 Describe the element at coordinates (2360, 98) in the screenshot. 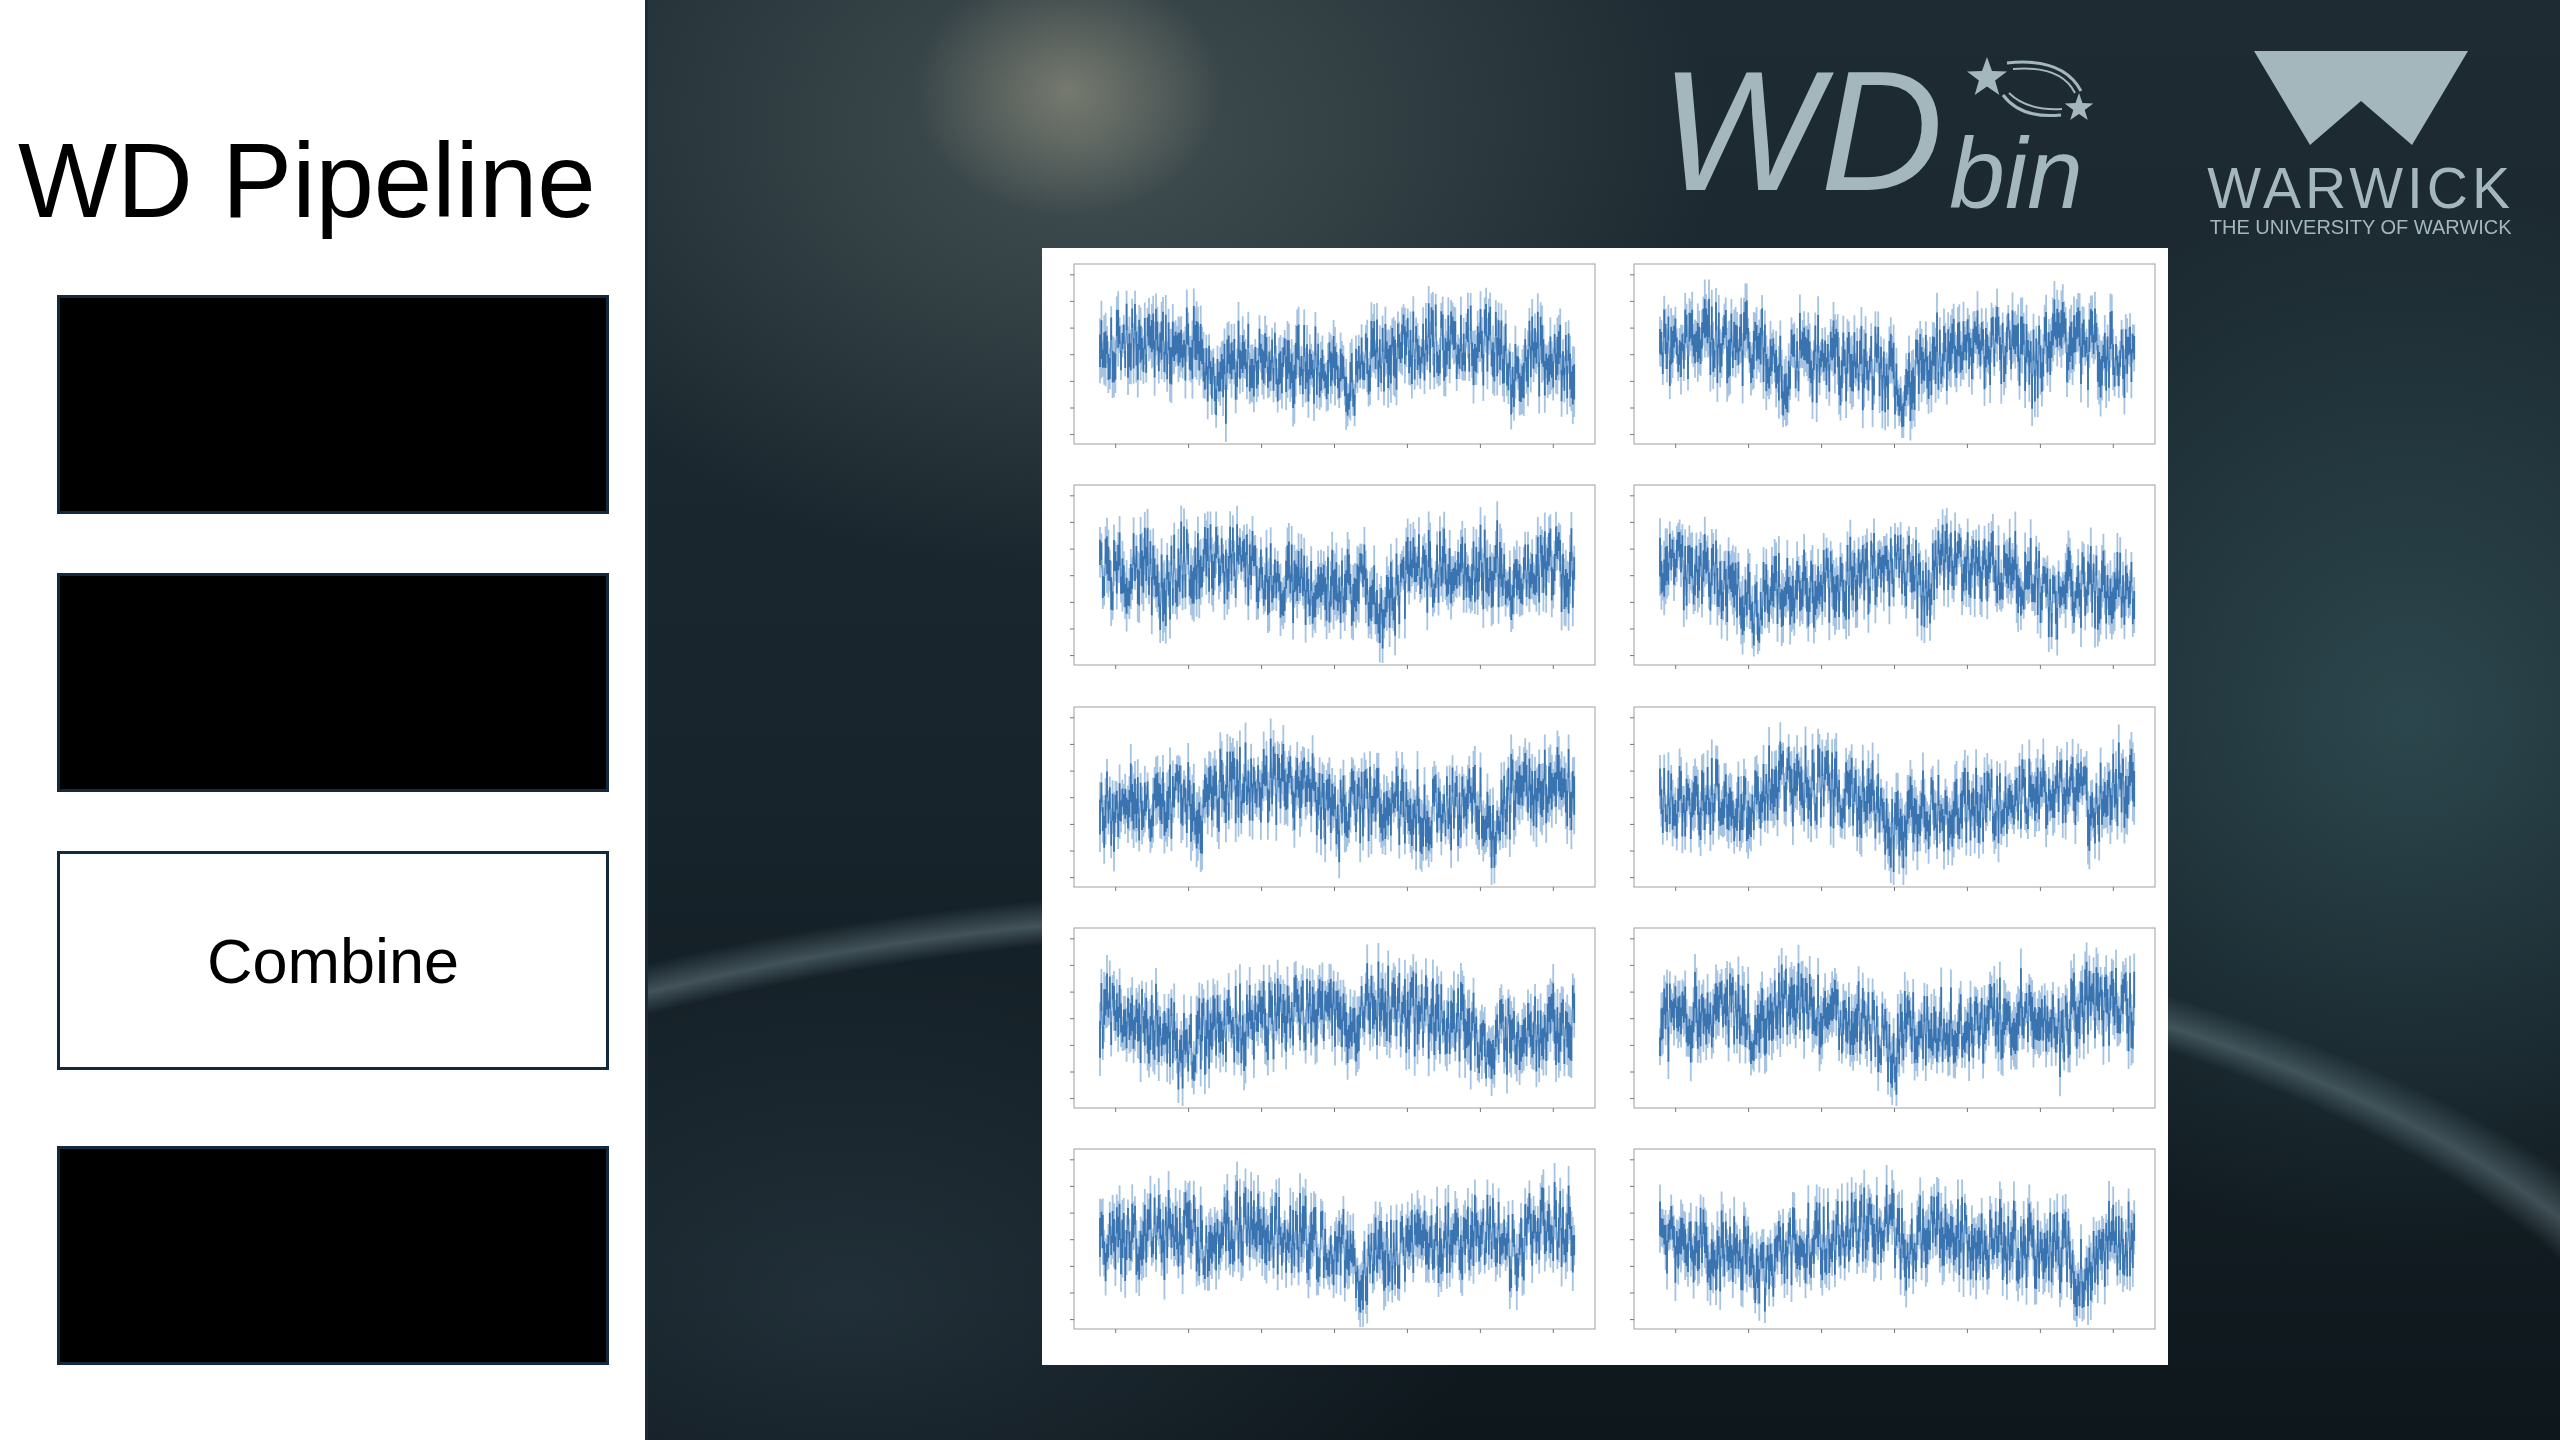

I see `w-shape-icon` at that location.